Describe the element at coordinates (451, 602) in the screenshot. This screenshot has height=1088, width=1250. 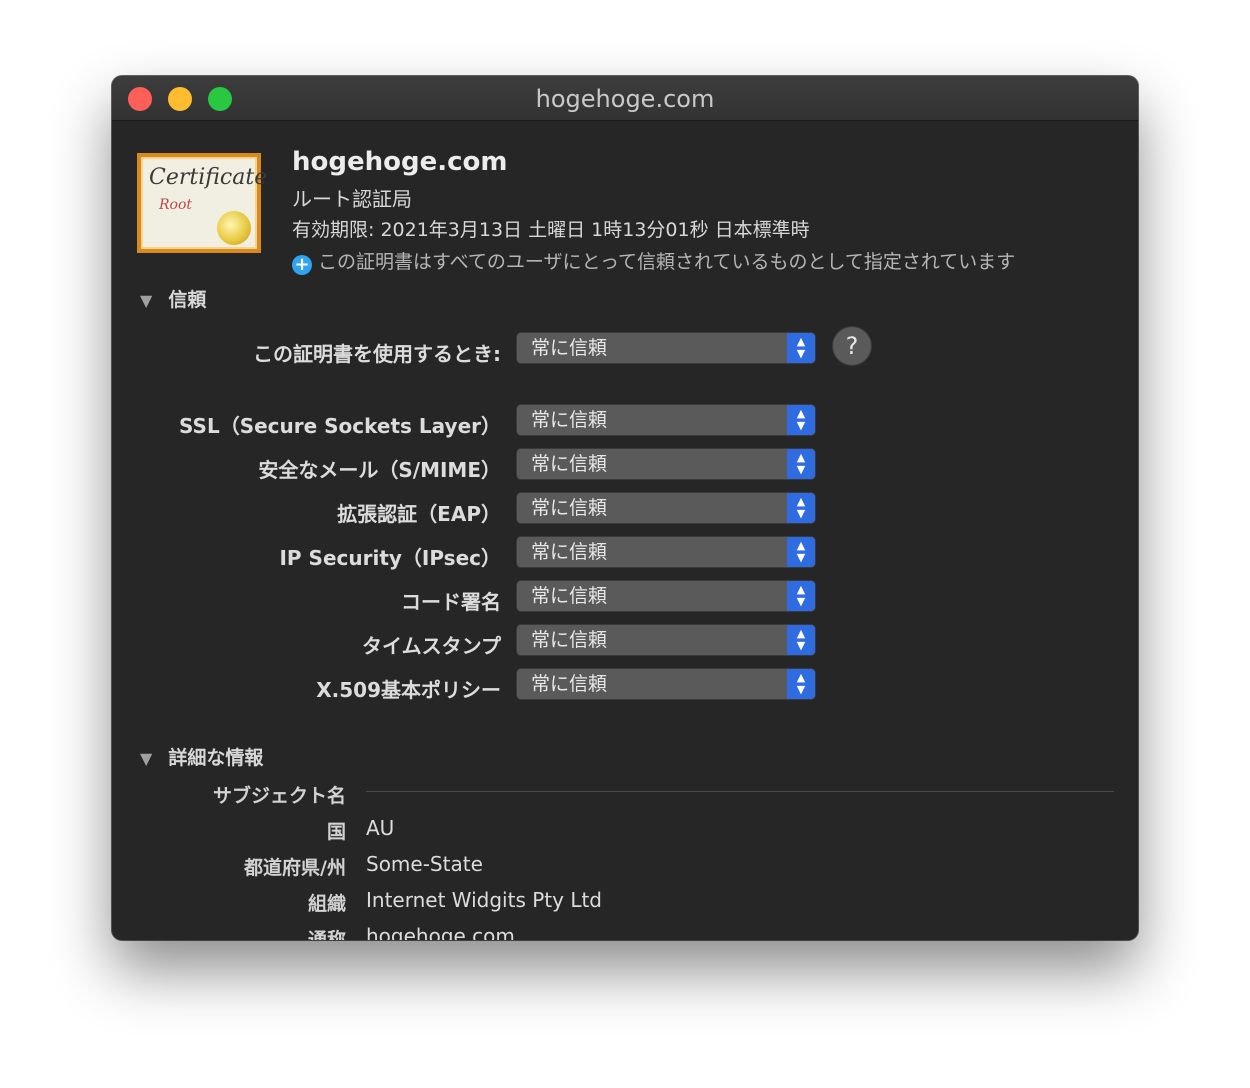
I see `trust-row-label: コード署名` at that location.